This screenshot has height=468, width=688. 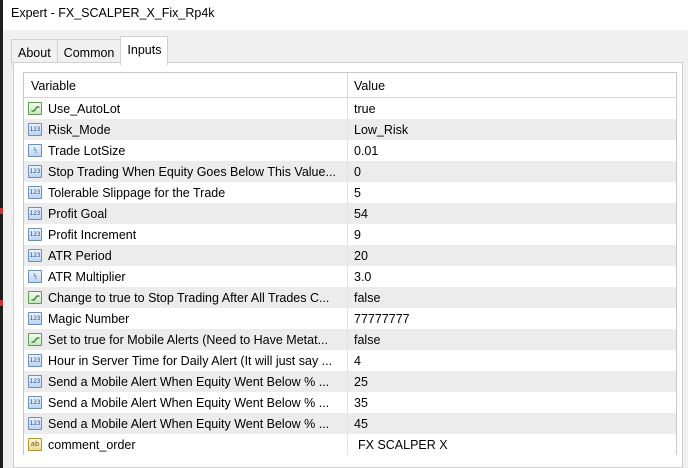 What do you see at coordinates (144, 50) in the screenshot?
I see `tab-inputs: Inputs` at bounding box center [144, 50].